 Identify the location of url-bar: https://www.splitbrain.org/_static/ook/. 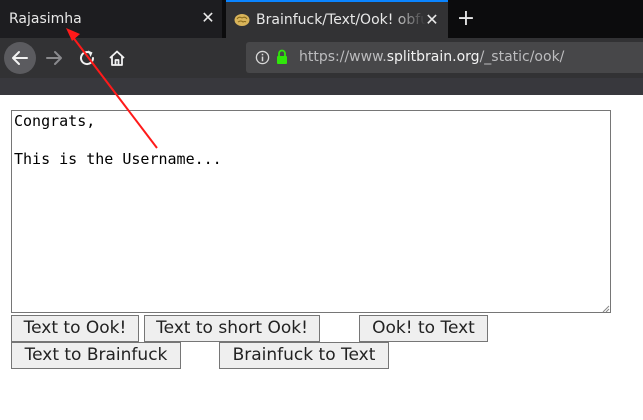
(444, 57).